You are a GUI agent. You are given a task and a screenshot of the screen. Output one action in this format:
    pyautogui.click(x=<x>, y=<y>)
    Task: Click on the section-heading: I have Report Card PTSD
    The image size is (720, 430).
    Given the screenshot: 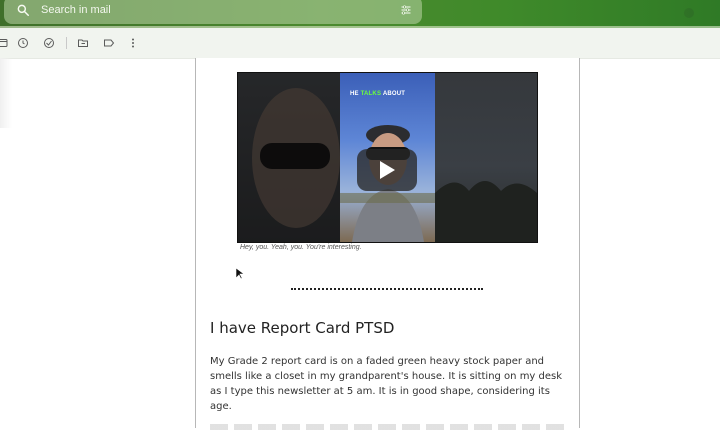 What is the action you would take?
    pyautogui.click(x=302, y=328)
    